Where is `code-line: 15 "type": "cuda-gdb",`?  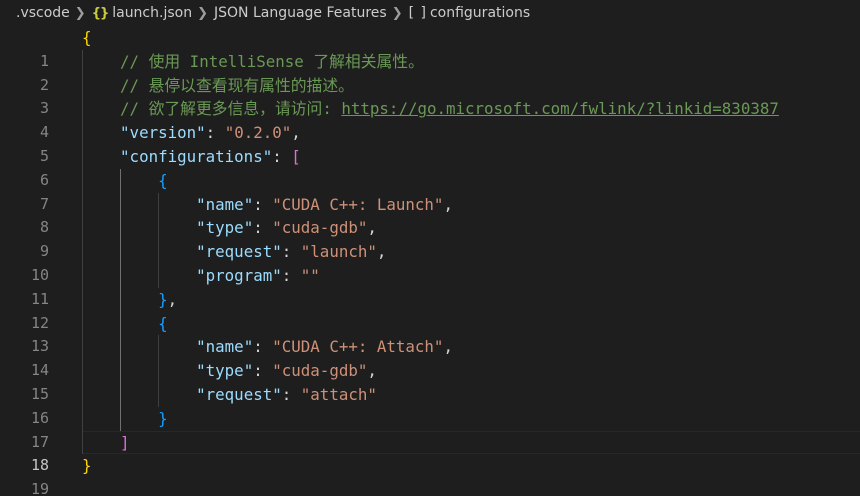 code-line: 15 "type": "cuda-gdb", is located at coordinates (430, 381).